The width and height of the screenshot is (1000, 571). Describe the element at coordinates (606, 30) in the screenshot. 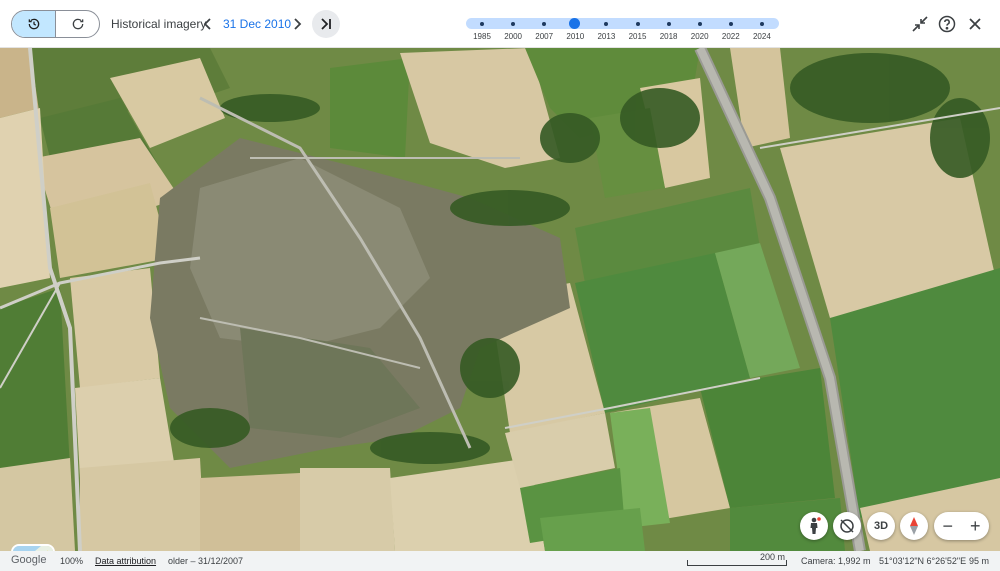

I see `timeline-year-2013: 2013` at that location.